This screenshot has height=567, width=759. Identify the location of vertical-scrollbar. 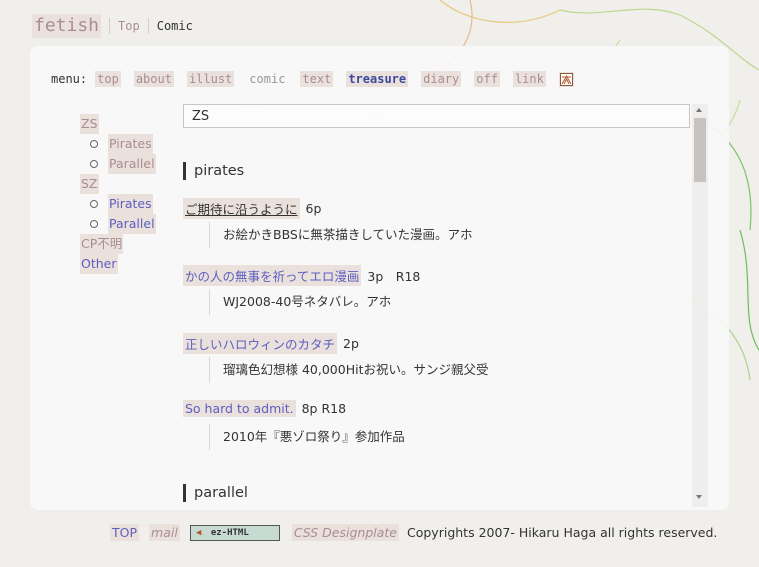
(700, 305).